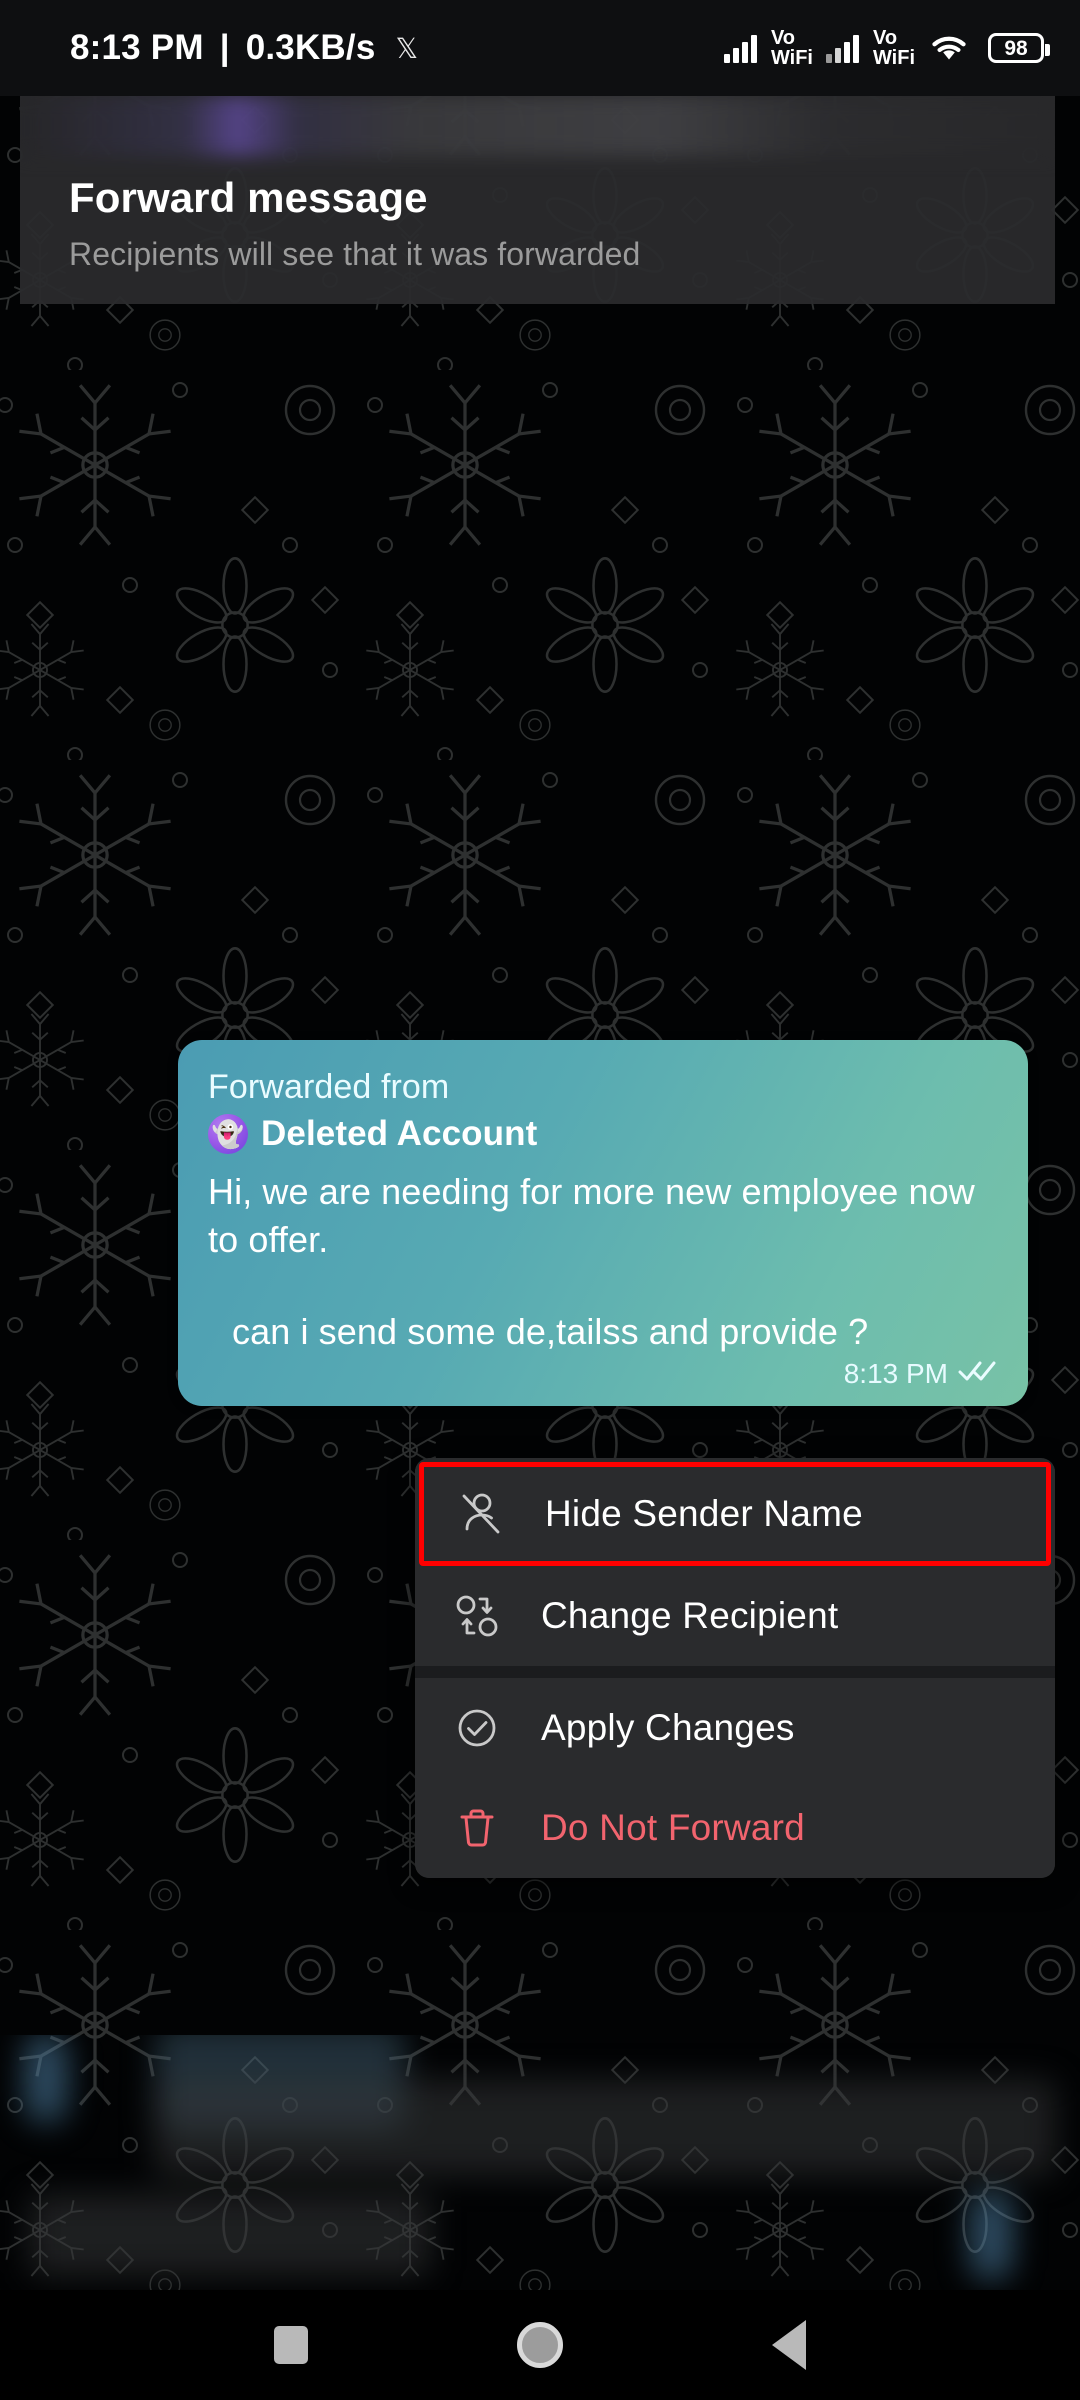 This screenshot has height=2400, width=1080. What do you see at coordinates (842, 48) in the screenshot?
I see `signal-bars-sim2-icon` at bounding box center [842, 48].